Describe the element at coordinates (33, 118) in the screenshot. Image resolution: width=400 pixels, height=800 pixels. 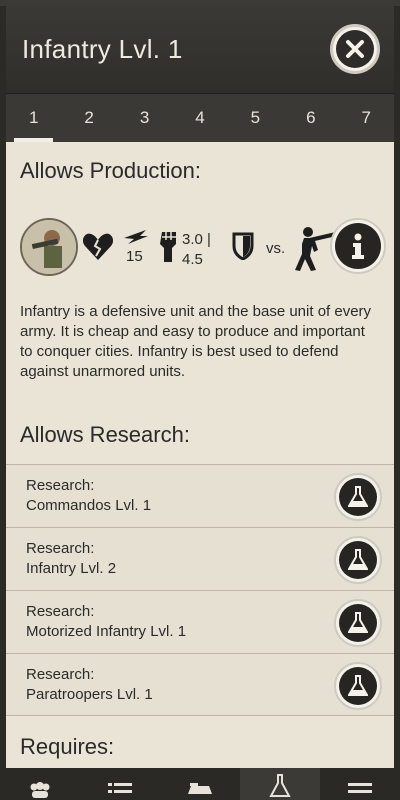
I see `tab-1: 1` at that location.